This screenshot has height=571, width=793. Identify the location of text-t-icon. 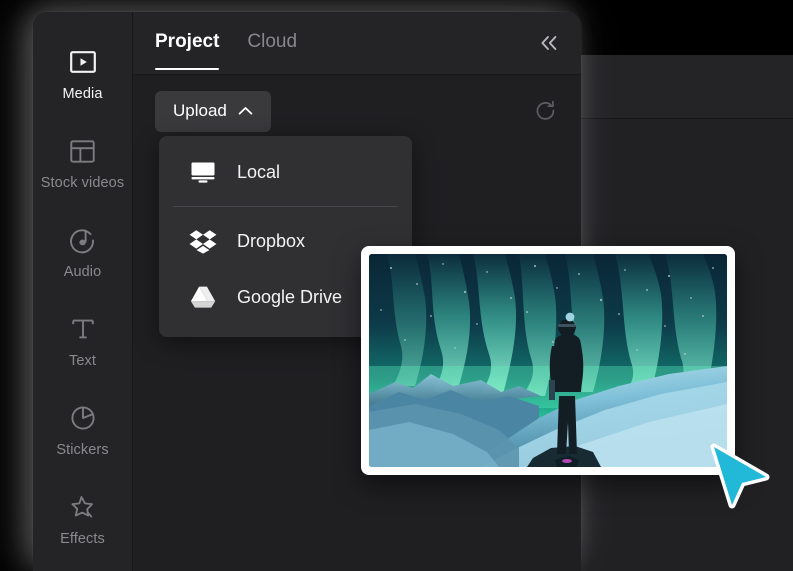
(83, 329).